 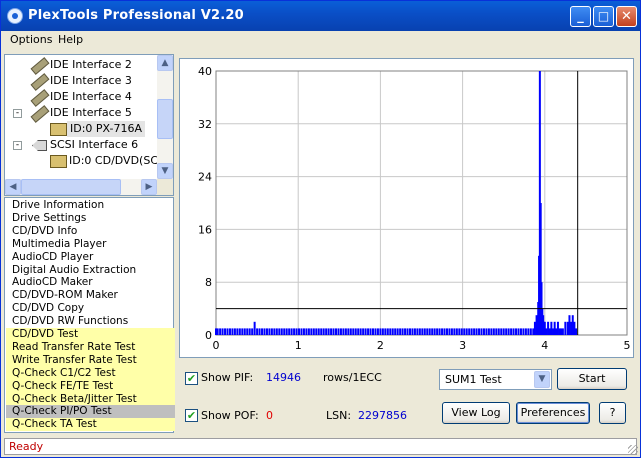 What do you see at coordinates (165, 63) in the screenshot?
I see `scroll-up-icon: ▲` at bounding box center [165, 63].